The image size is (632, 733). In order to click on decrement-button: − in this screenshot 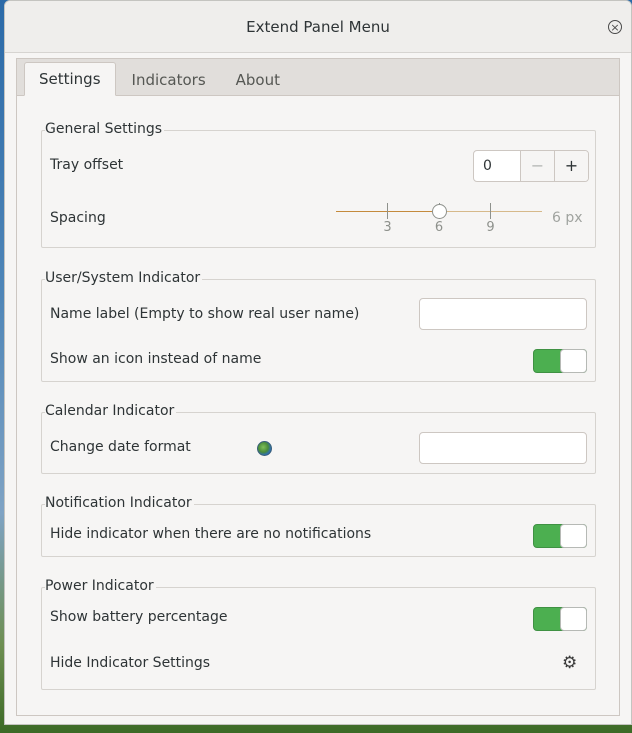, I will do `click(537, 166)`.